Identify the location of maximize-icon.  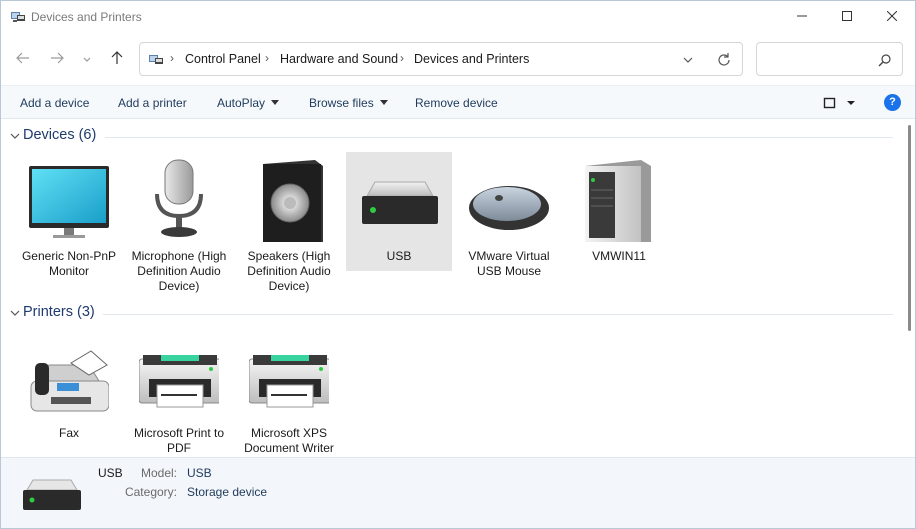
(847, 17).